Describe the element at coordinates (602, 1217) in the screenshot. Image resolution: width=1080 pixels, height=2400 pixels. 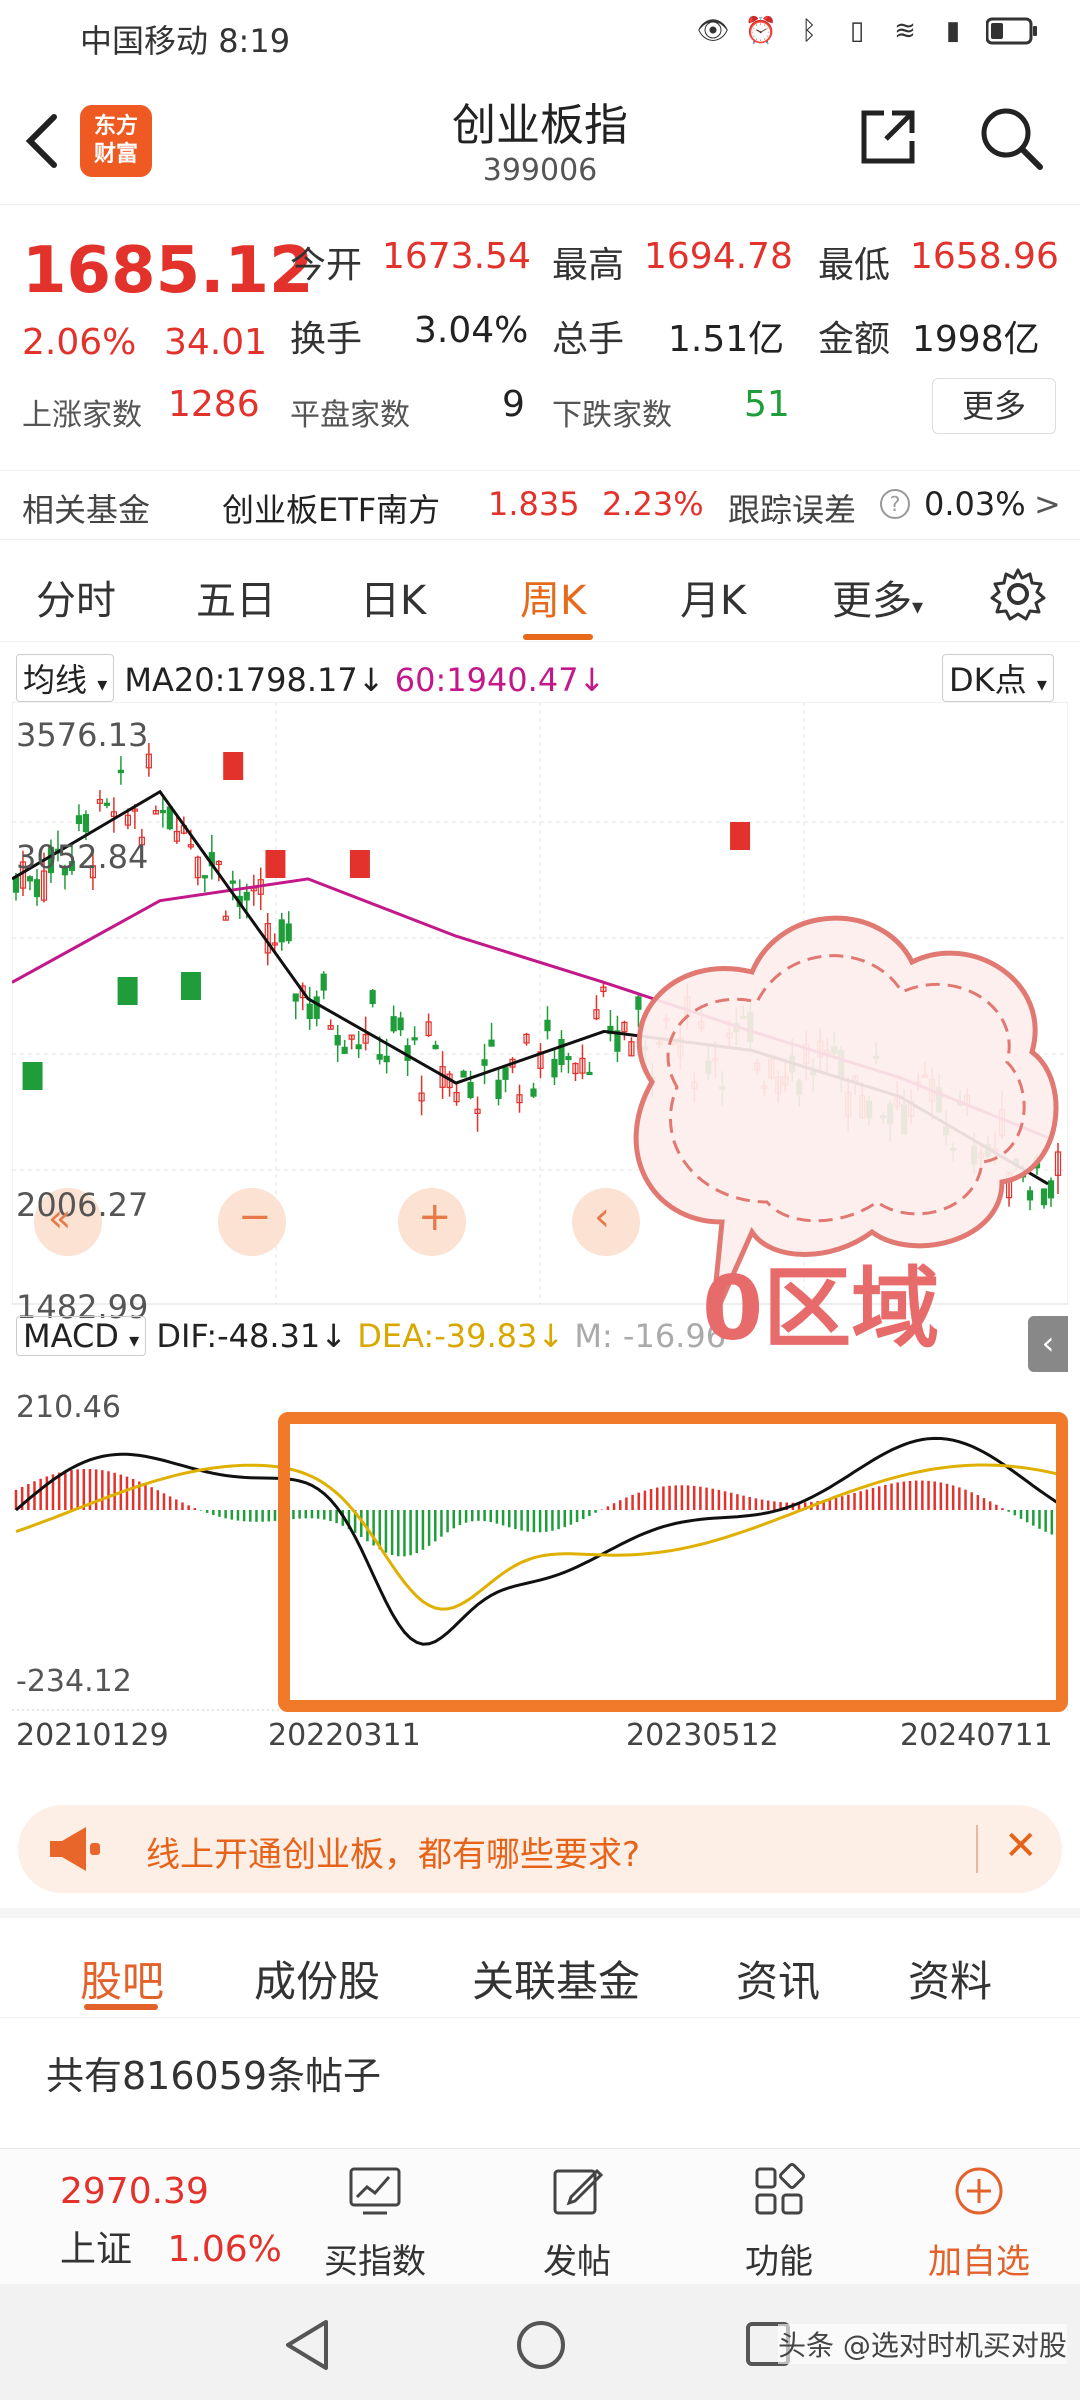
I see `scroll-right-icon: ‹` at that location.